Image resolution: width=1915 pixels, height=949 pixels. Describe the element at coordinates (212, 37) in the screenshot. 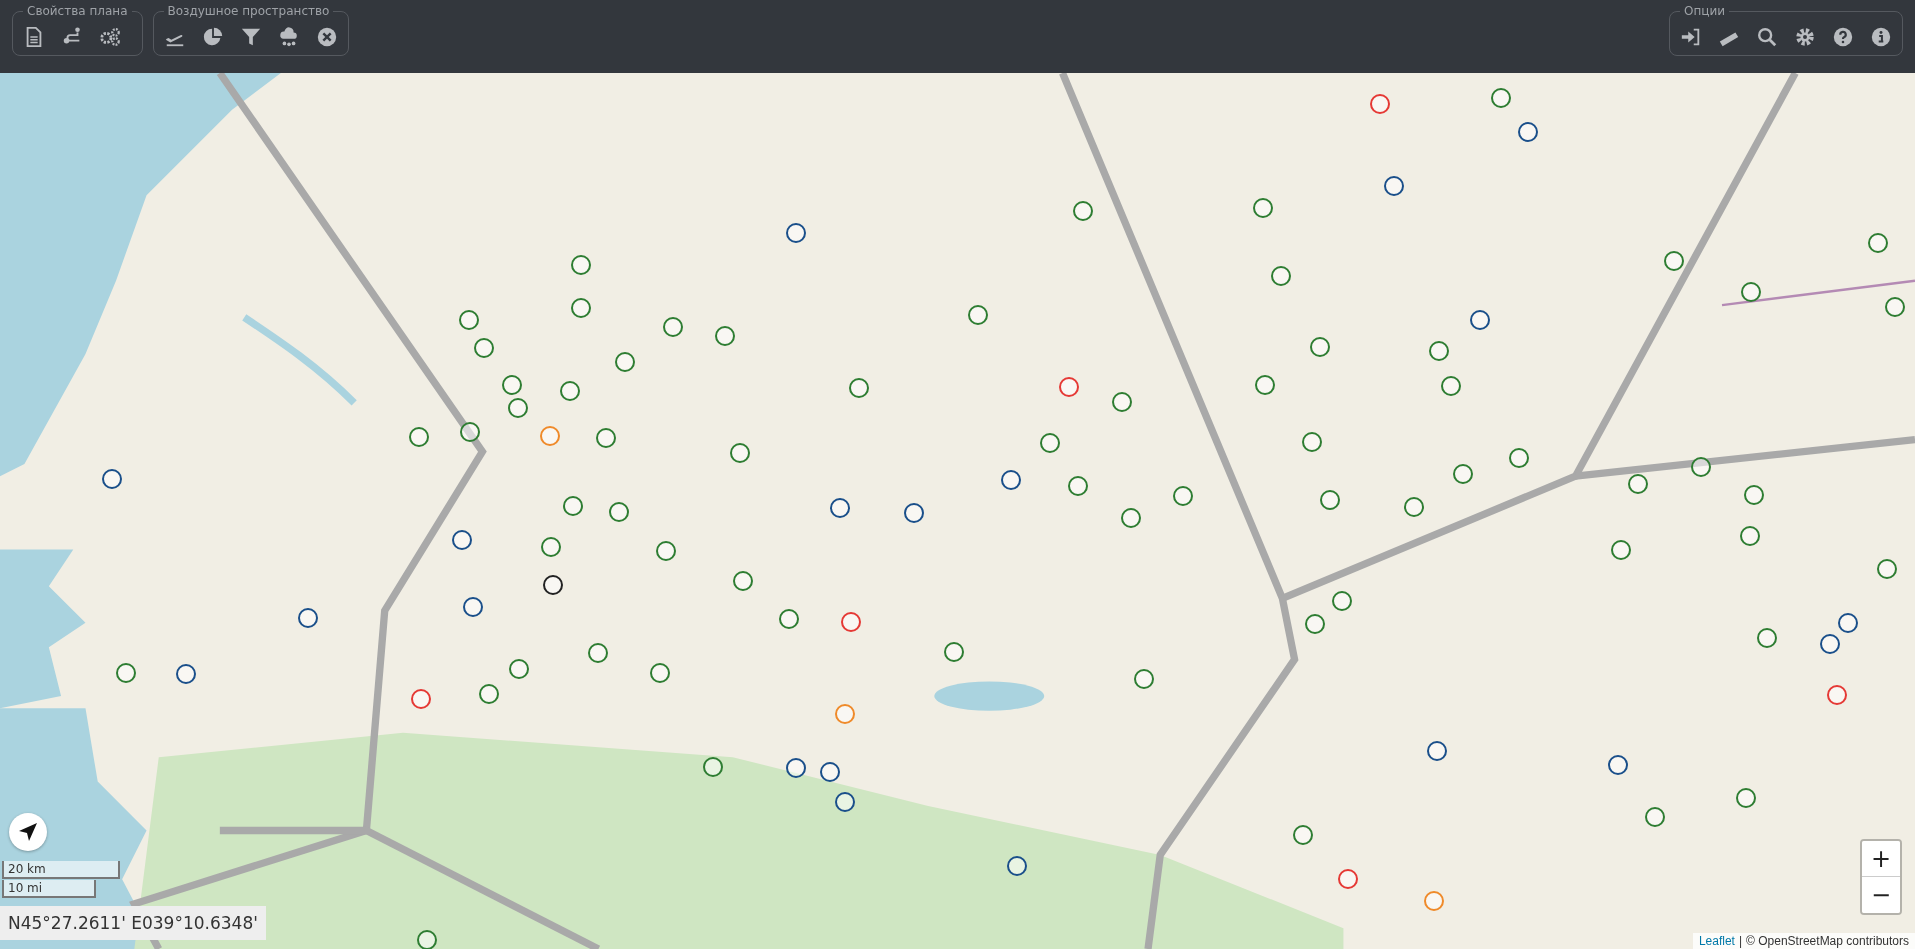

I see `pie-chart-icon` at that location.